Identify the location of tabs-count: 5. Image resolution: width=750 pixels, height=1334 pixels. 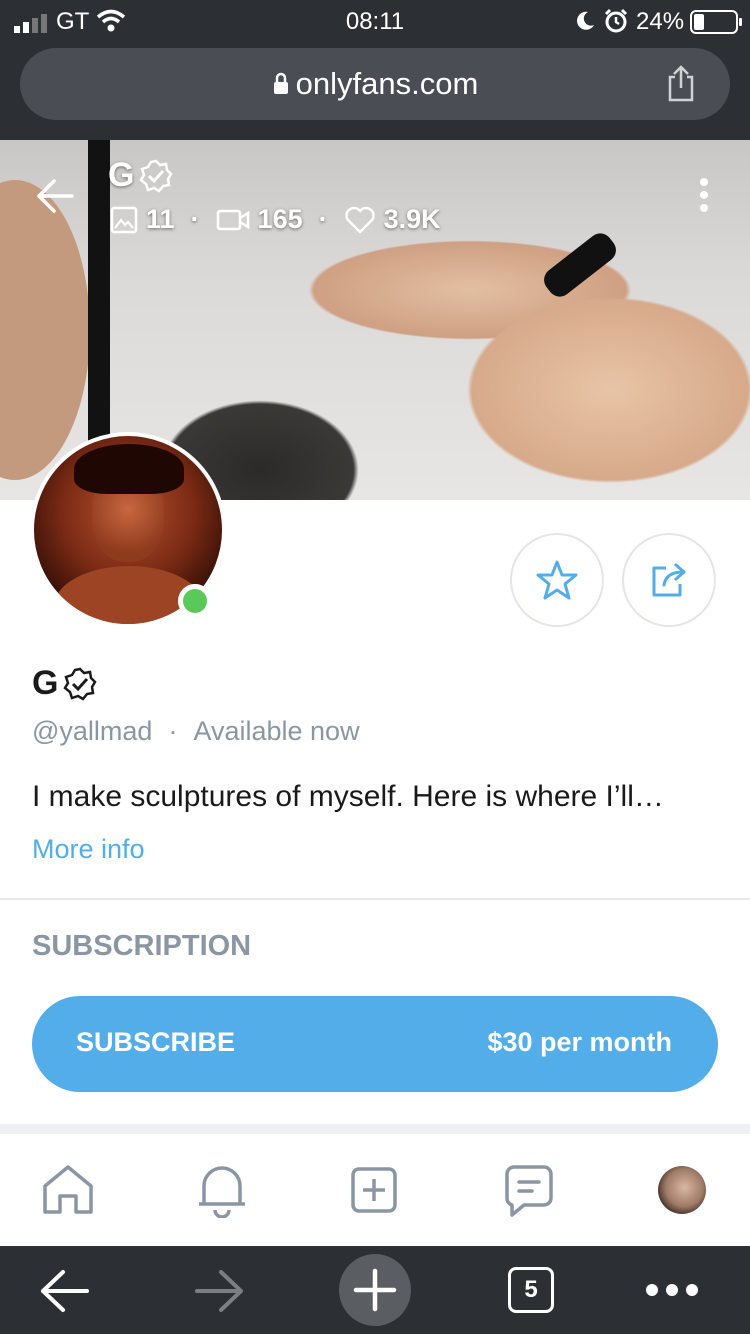
(531, 1289).